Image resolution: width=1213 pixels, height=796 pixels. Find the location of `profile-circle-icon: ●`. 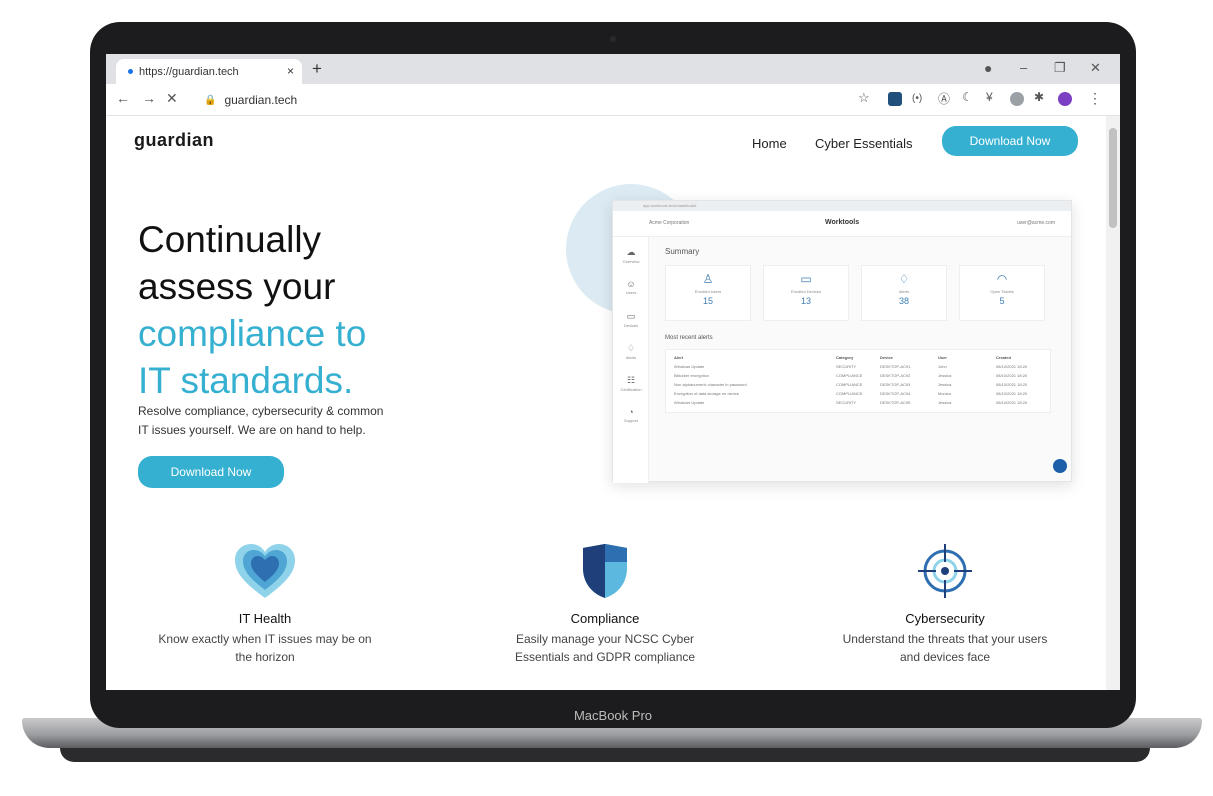

profile-circle-icon: ● is located at coordinates (988, 68).